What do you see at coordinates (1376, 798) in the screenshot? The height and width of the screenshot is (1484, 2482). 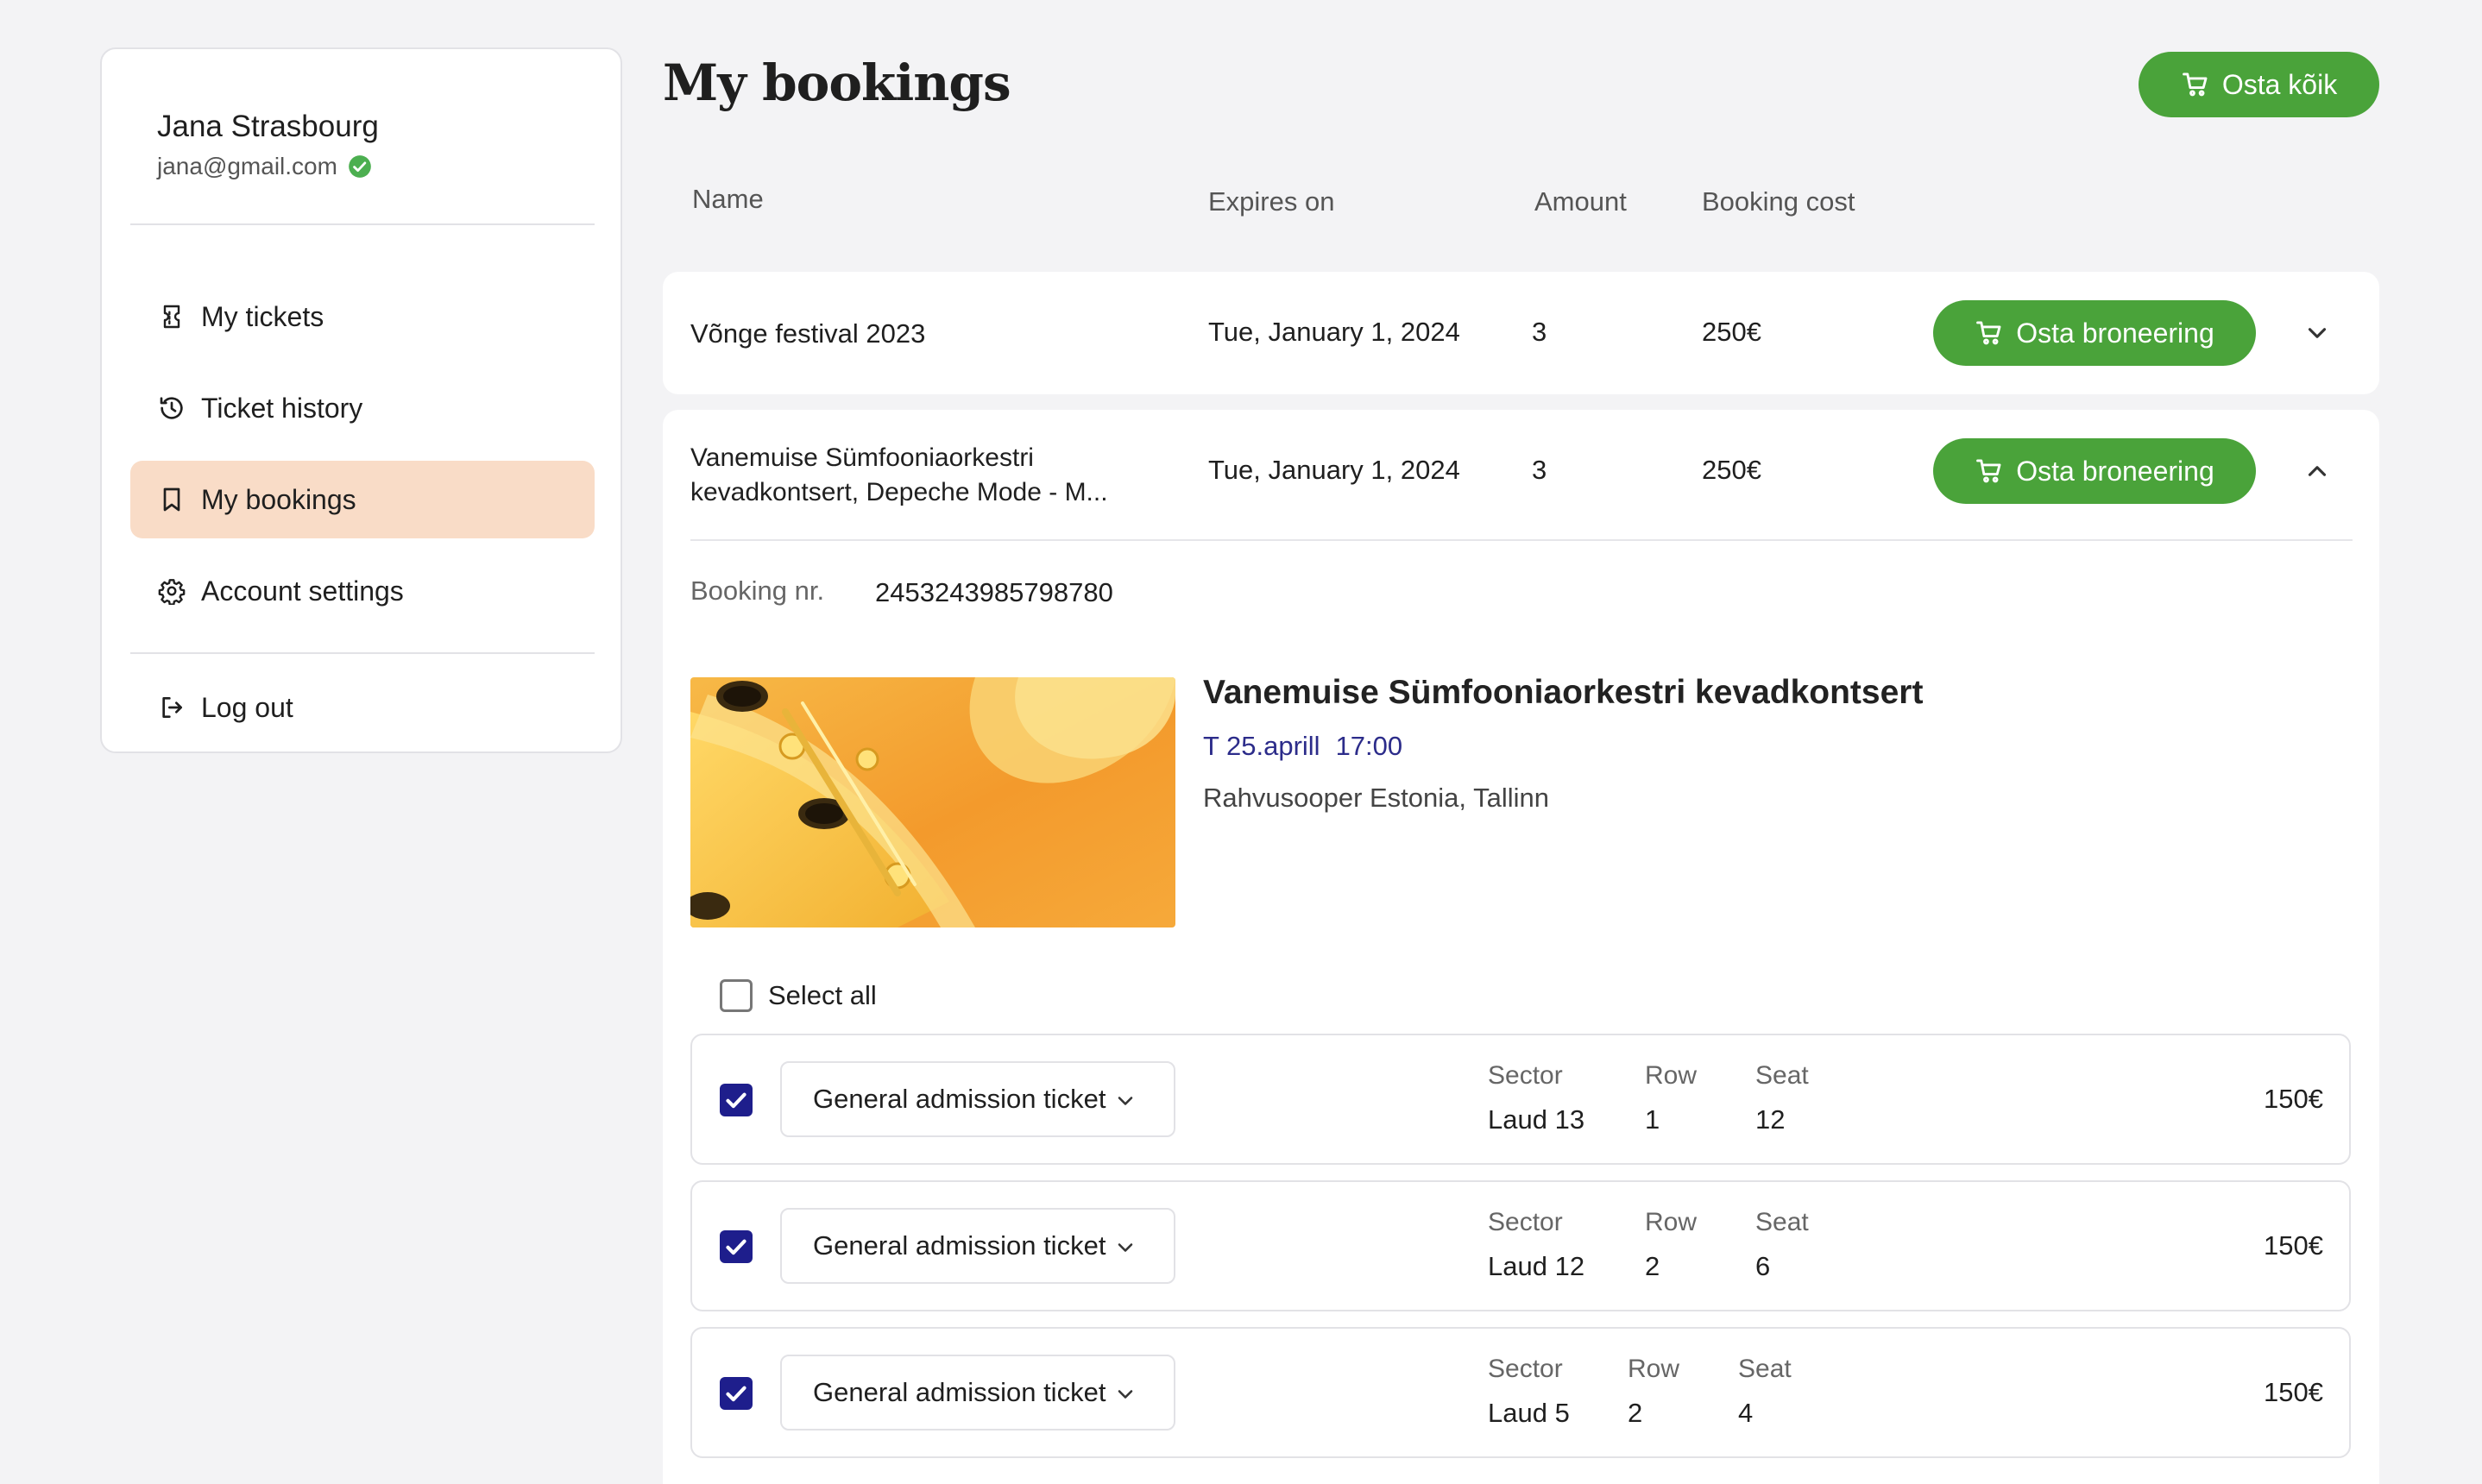 I see `event-venue: Rahvusooper Estonia, Tallinn` at bounding box center [1376, 798].